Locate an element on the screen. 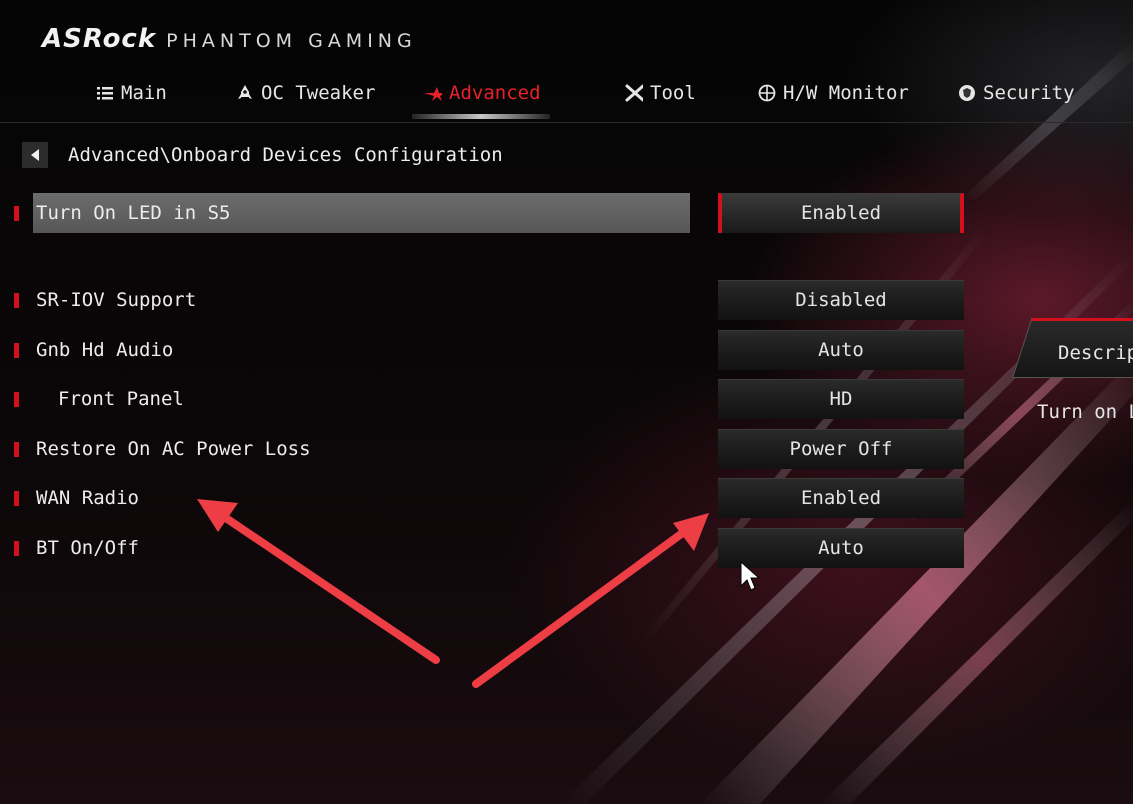  mouse-cursor-icon is located at coordinates (750, 575).